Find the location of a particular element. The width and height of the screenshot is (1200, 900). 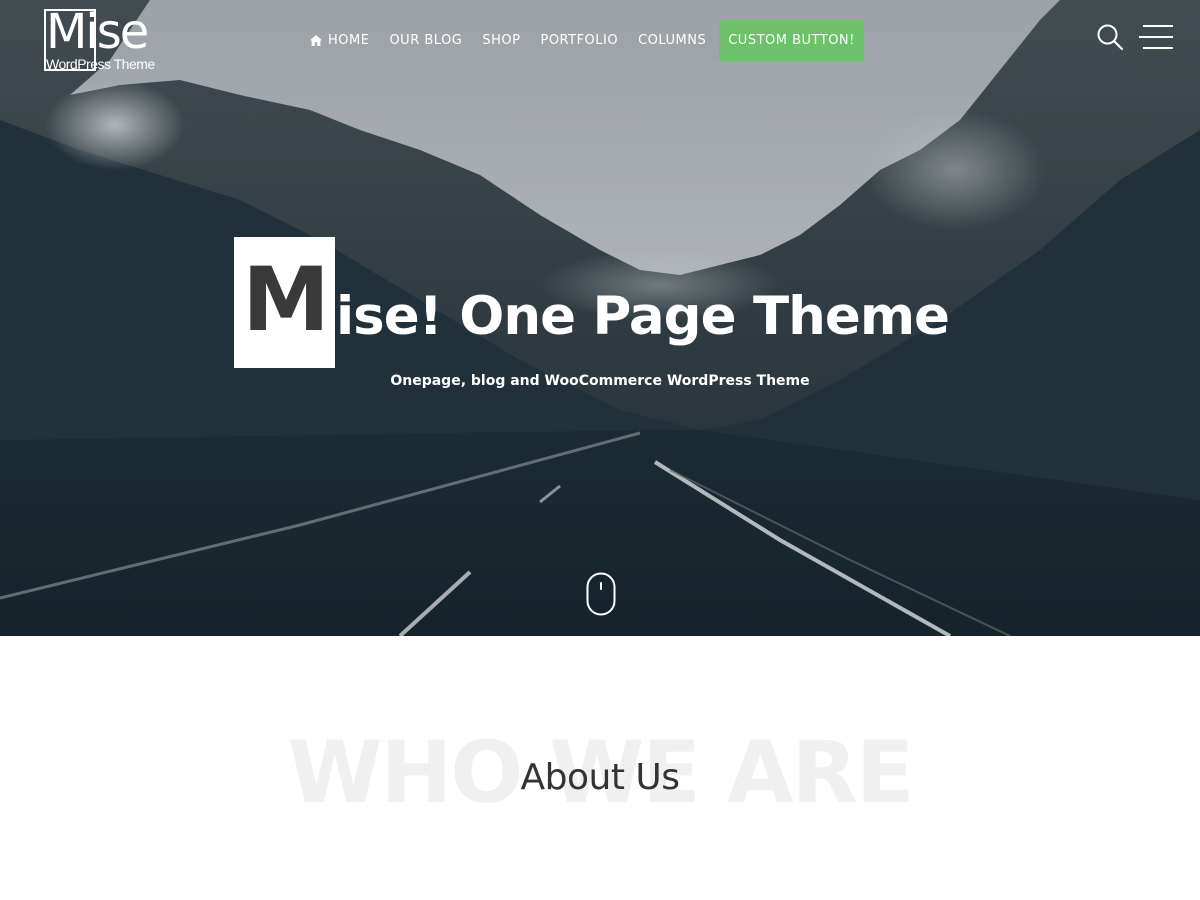

hero-title-initial: M is located at coordinates (286, 299).